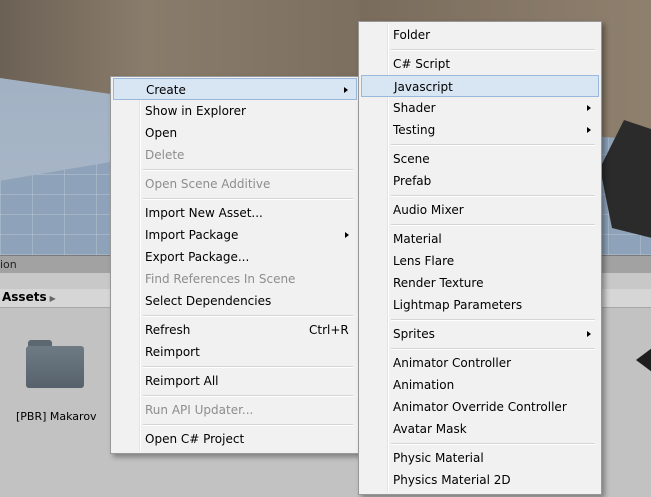 The image size is (651, 497). Describe the element at coordinates (428, 210) in the screenshot. I see `menu-item-label: Audio Mixer` at that location.